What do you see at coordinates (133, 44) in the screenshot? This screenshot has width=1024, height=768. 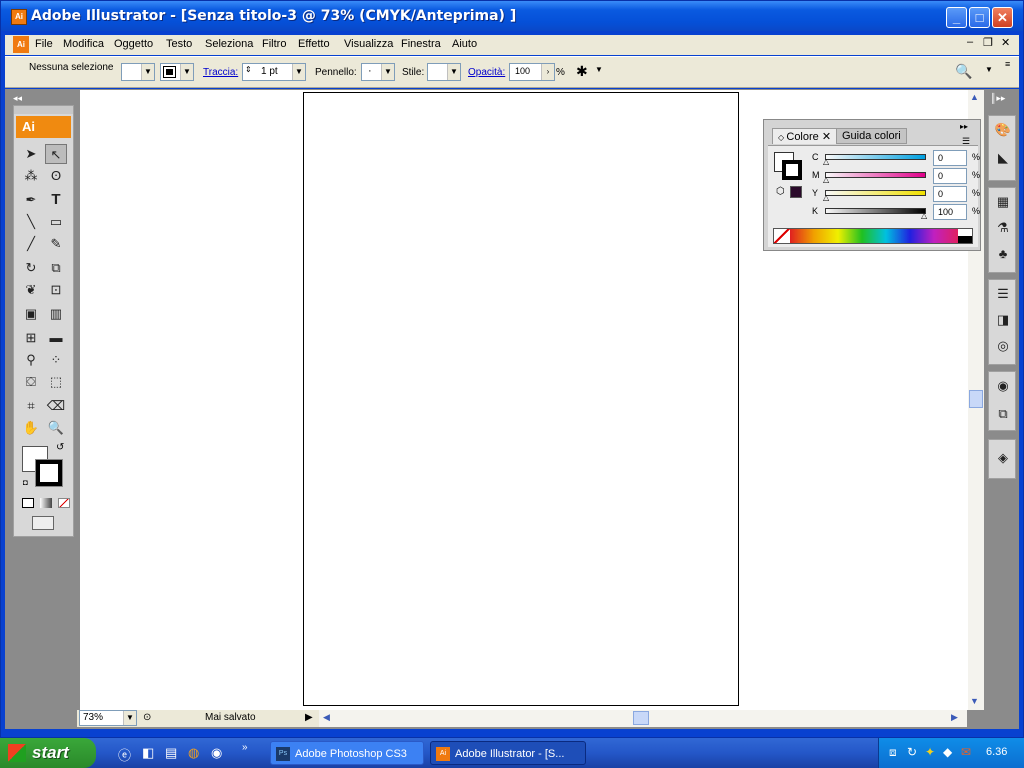 I see `menu-oggetto: Oggetto` at bounding box center [133, 44].